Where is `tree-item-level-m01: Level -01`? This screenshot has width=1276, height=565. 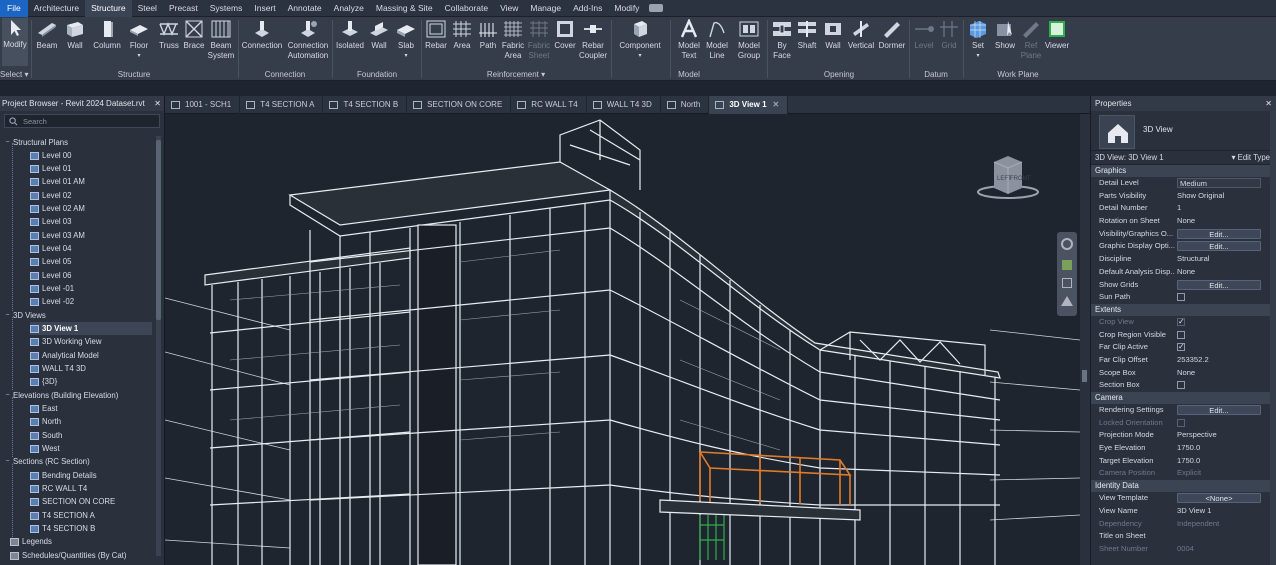 tree-item-level-m01: Level -01 is located at coordinates (52, 288).